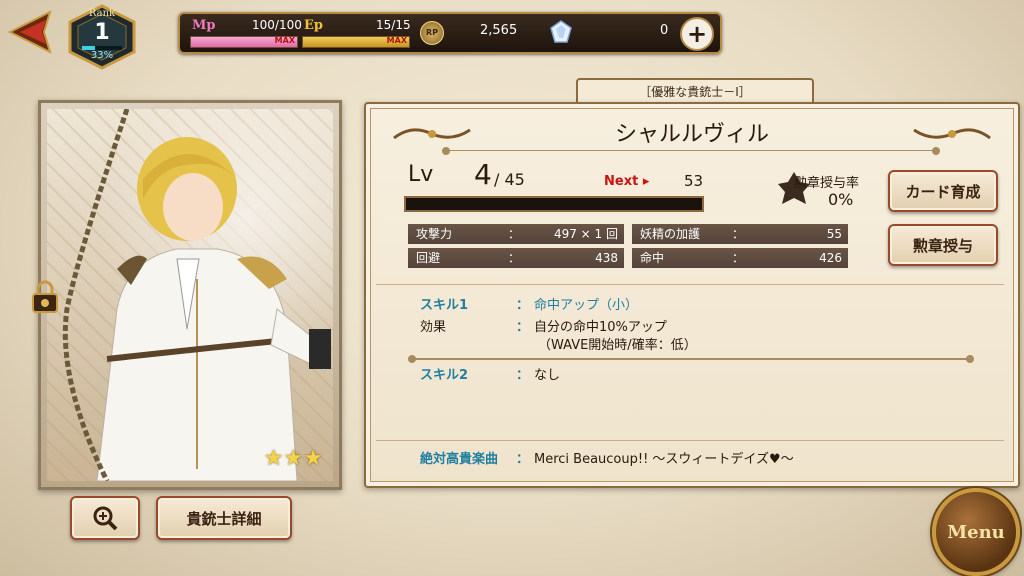 This screenshot has height=576, width=1024. Describe the element at coordinates (523, 375) in the screenshot. I see `skill2-colon: ：` at that location.